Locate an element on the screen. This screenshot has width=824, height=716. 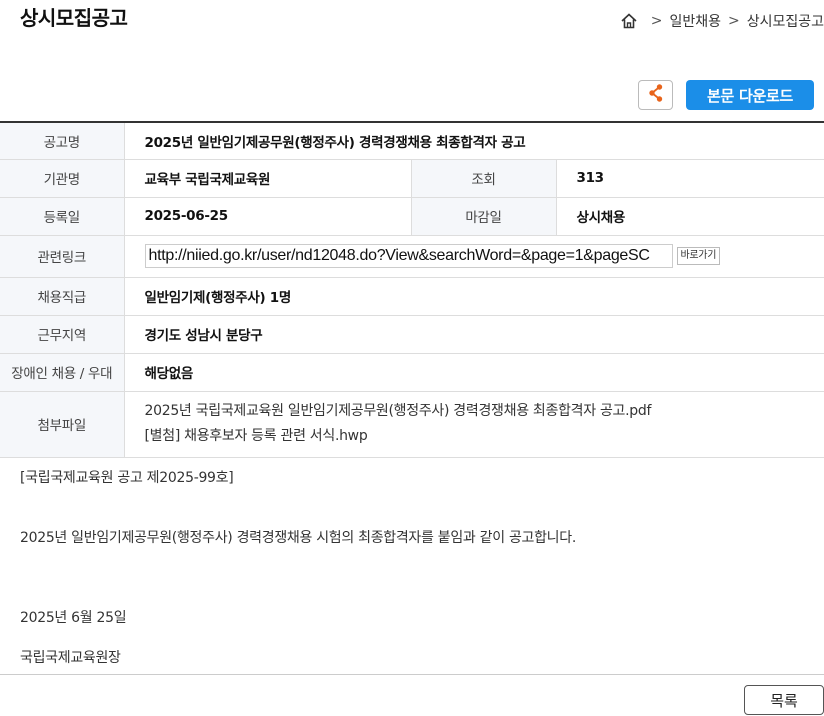
disabled-label: 장애인 채용 / 우대 is located at coordinates (62, 372).